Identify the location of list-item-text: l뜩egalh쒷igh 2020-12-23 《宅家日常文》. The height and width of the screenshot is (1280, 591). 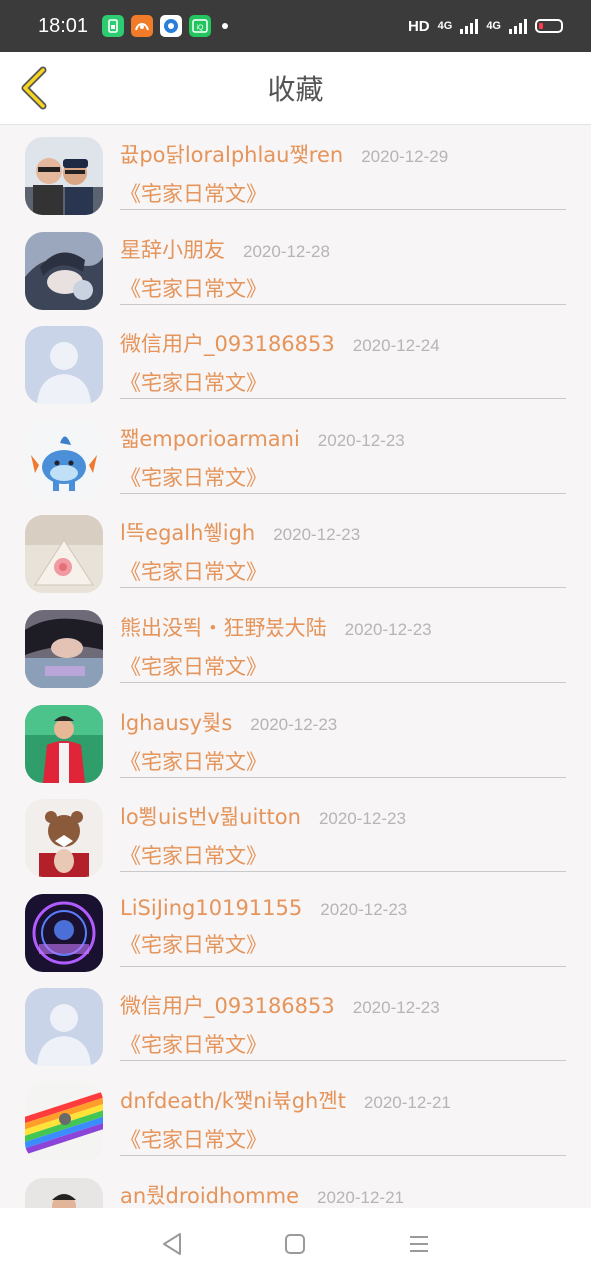
(343, 553).